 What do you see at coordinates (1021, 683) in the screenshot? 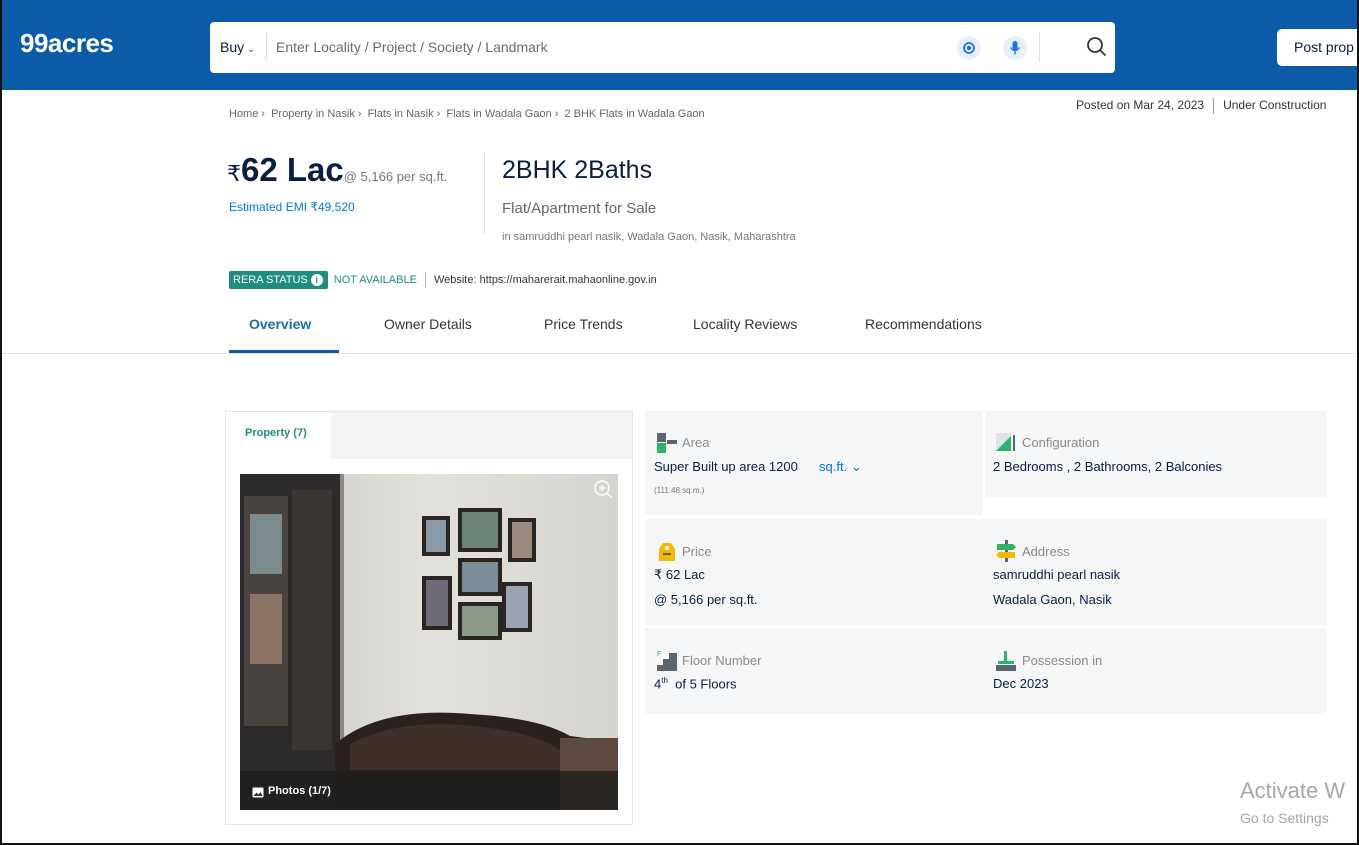
I see `possession-value: Dec 2023` at bounding box center [1021, 683].